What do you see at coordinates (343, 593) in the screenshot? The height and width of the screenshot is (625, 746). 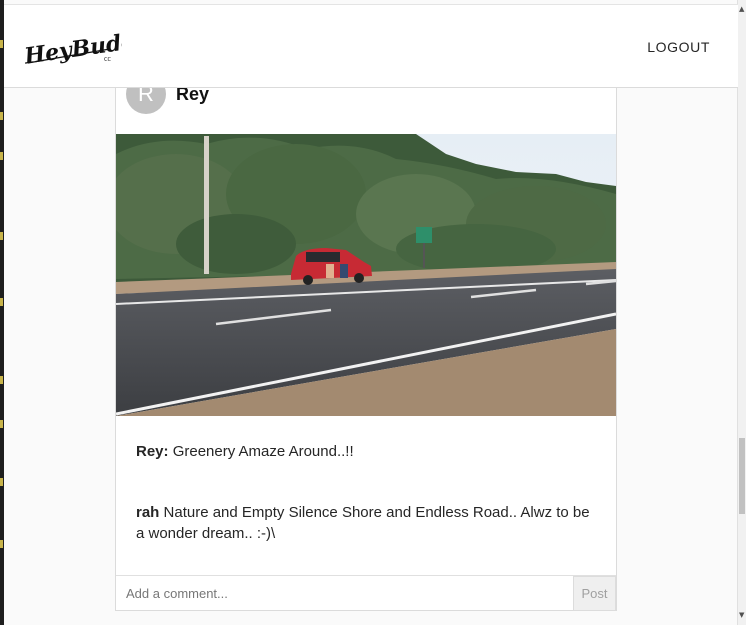 I see `comment-input` at bounding box center [343, 593].